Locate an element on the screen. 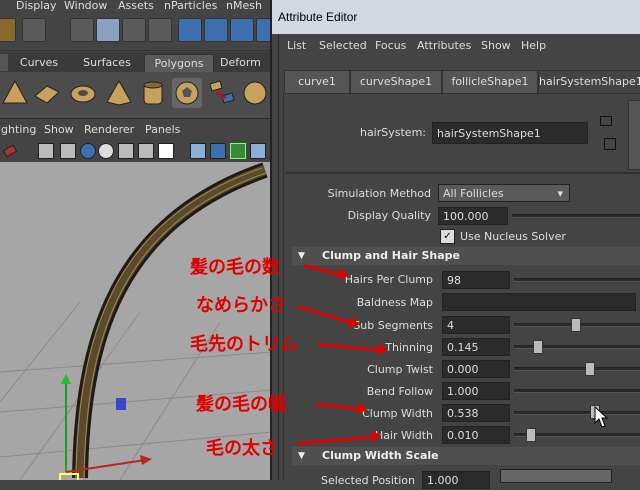  select-object-icon is located at coordinates (108, 30).